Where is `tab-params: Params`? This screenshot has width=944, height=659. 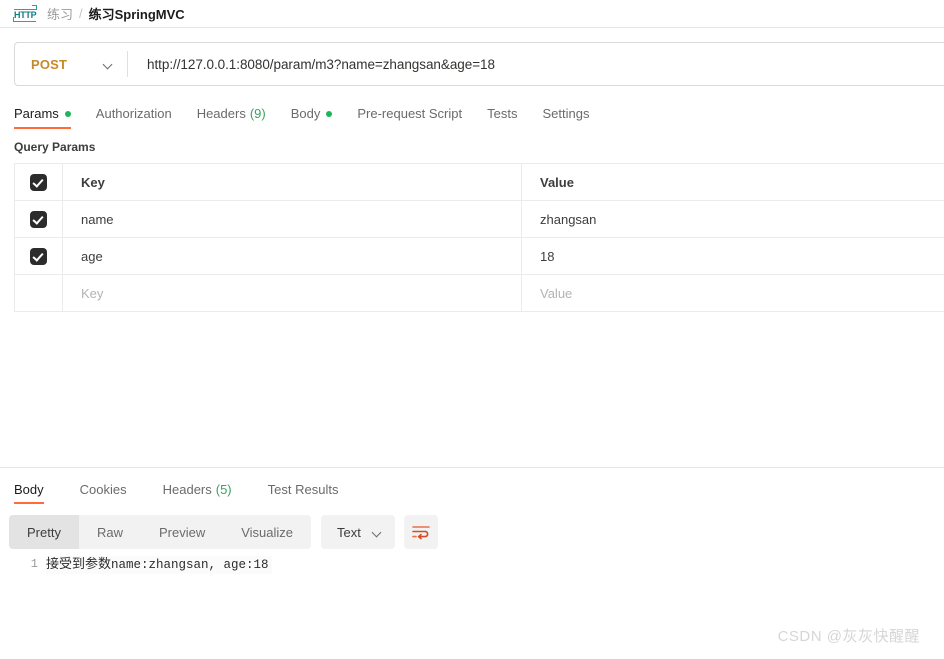 tab-params: Params is located at coordinates (42, 117).